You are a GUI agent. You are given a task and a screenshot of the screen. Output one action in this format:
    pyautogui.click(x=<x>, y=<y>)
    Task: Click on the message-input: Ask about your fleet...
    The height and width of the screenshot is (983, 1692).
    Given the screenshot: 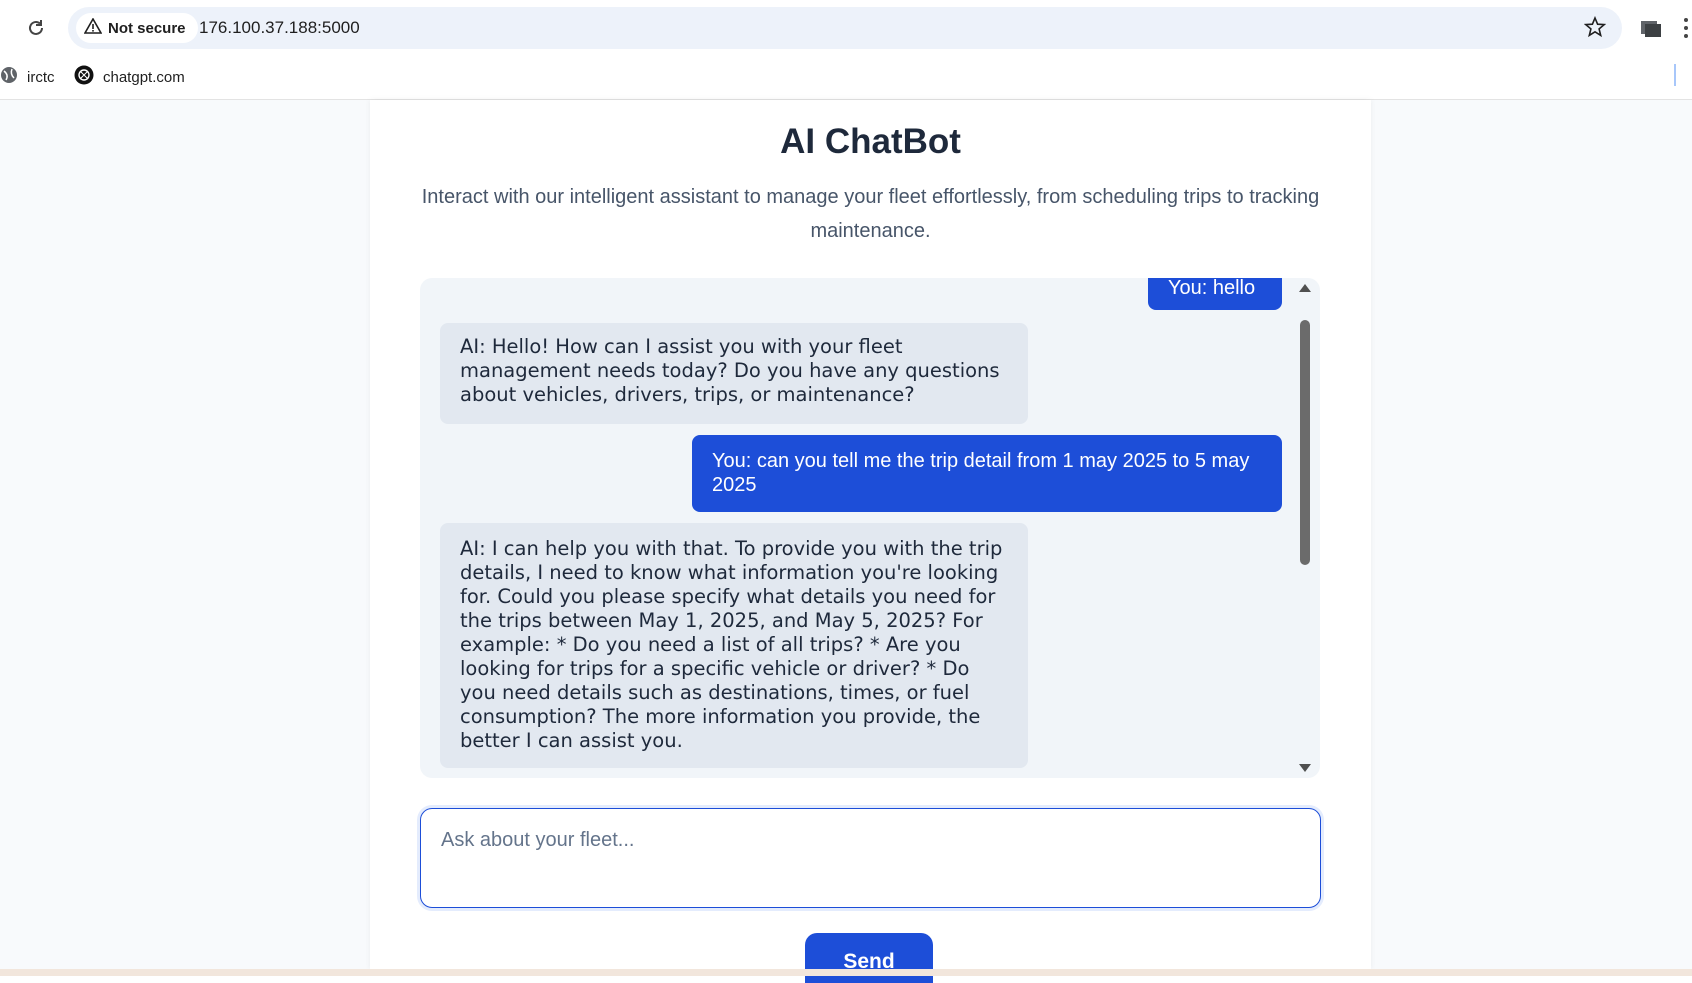 What is the action you would take?
    pyautogui.click(x=870, y=858)
    